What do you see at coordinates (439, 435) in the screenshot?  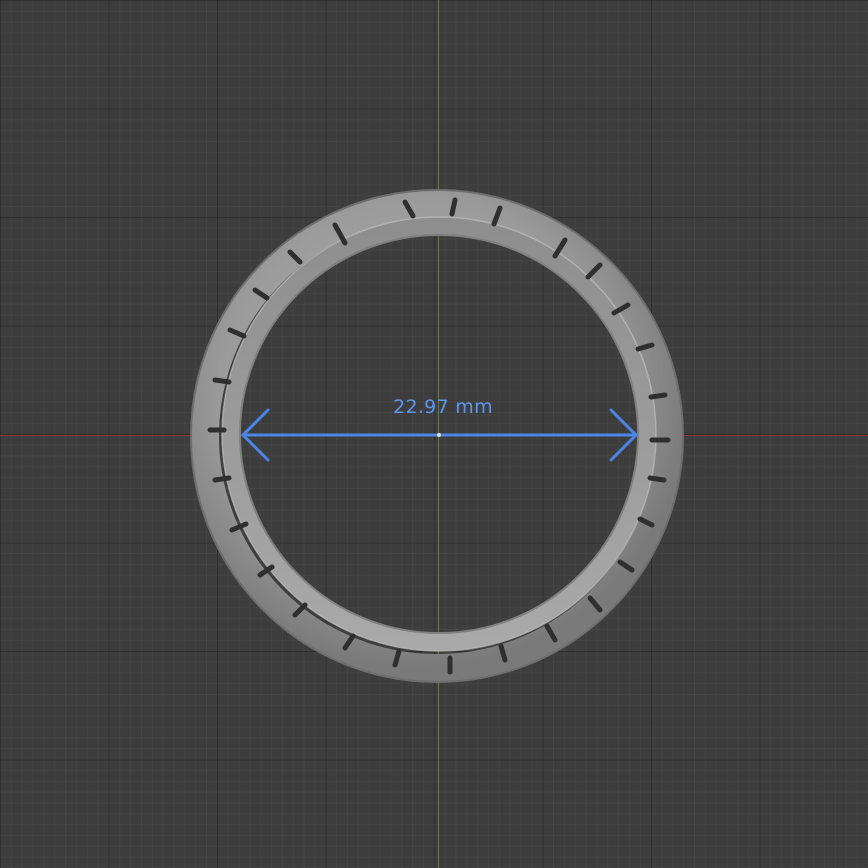 I see `origin-point` at bounding box center [439, 435].